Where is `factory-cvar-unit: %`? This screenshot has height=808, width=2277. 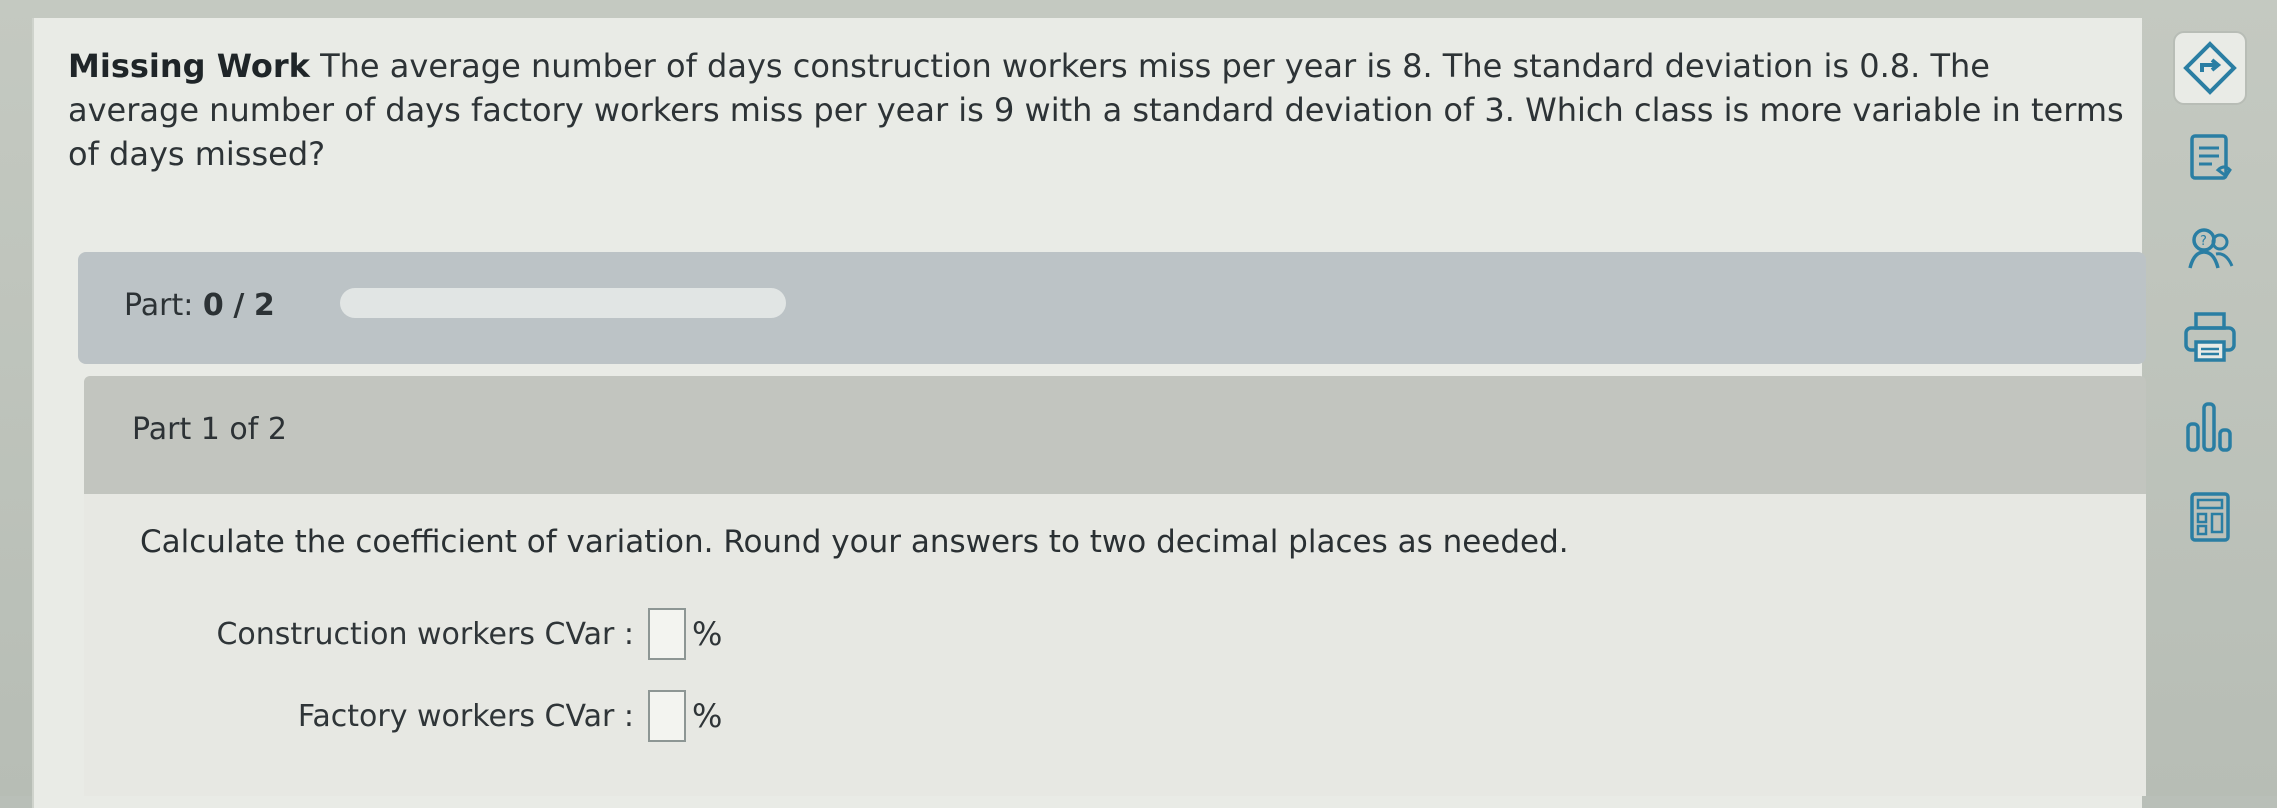
factory-cvar-unit: % is located at coordinates (707, 716).